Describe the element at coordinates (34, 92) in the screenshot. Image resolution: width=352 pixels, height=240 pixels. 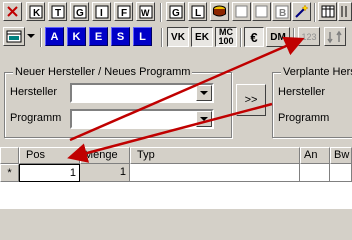
I see `hersteller-label: Hersteller` at that location.